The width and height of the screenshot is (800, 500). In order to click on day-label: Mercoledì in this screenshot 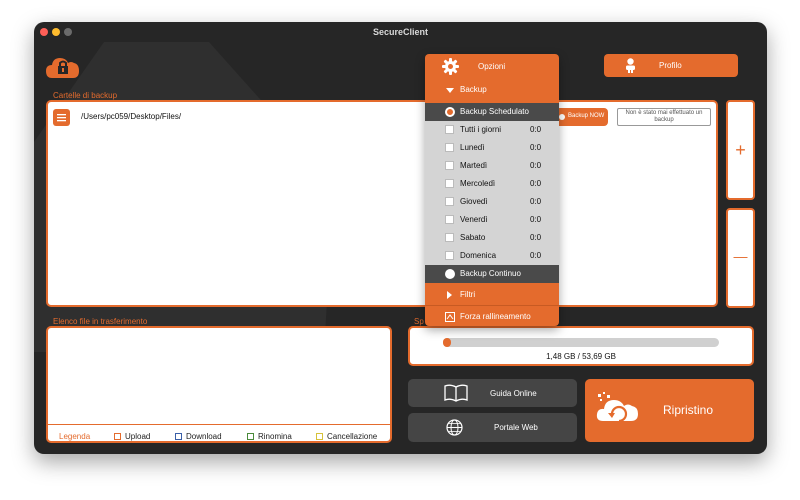, I will do `click(478, 183)`.